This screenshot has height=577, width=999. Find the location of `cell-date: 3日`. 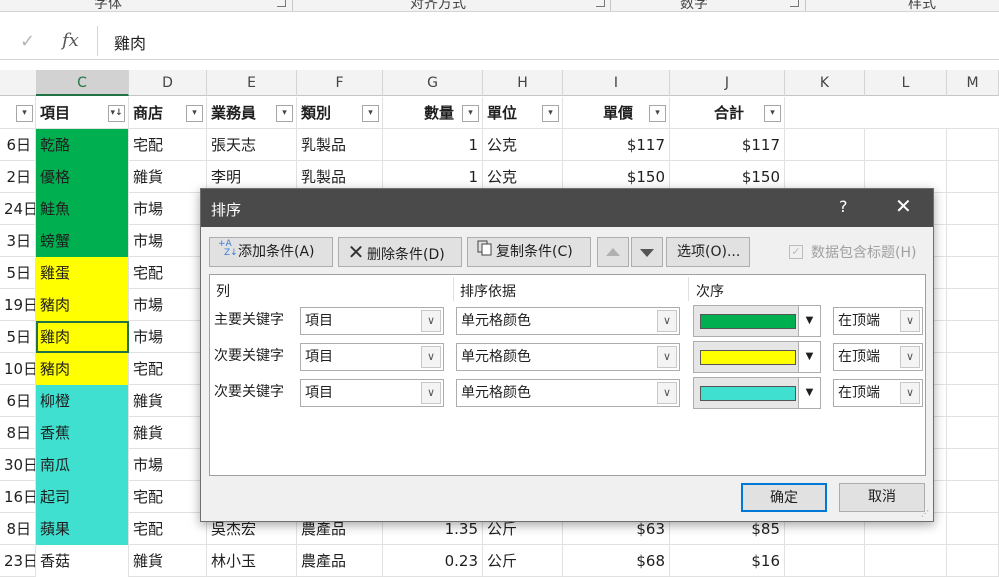

cell-date: 3日 is located at coordinates (18, 241).